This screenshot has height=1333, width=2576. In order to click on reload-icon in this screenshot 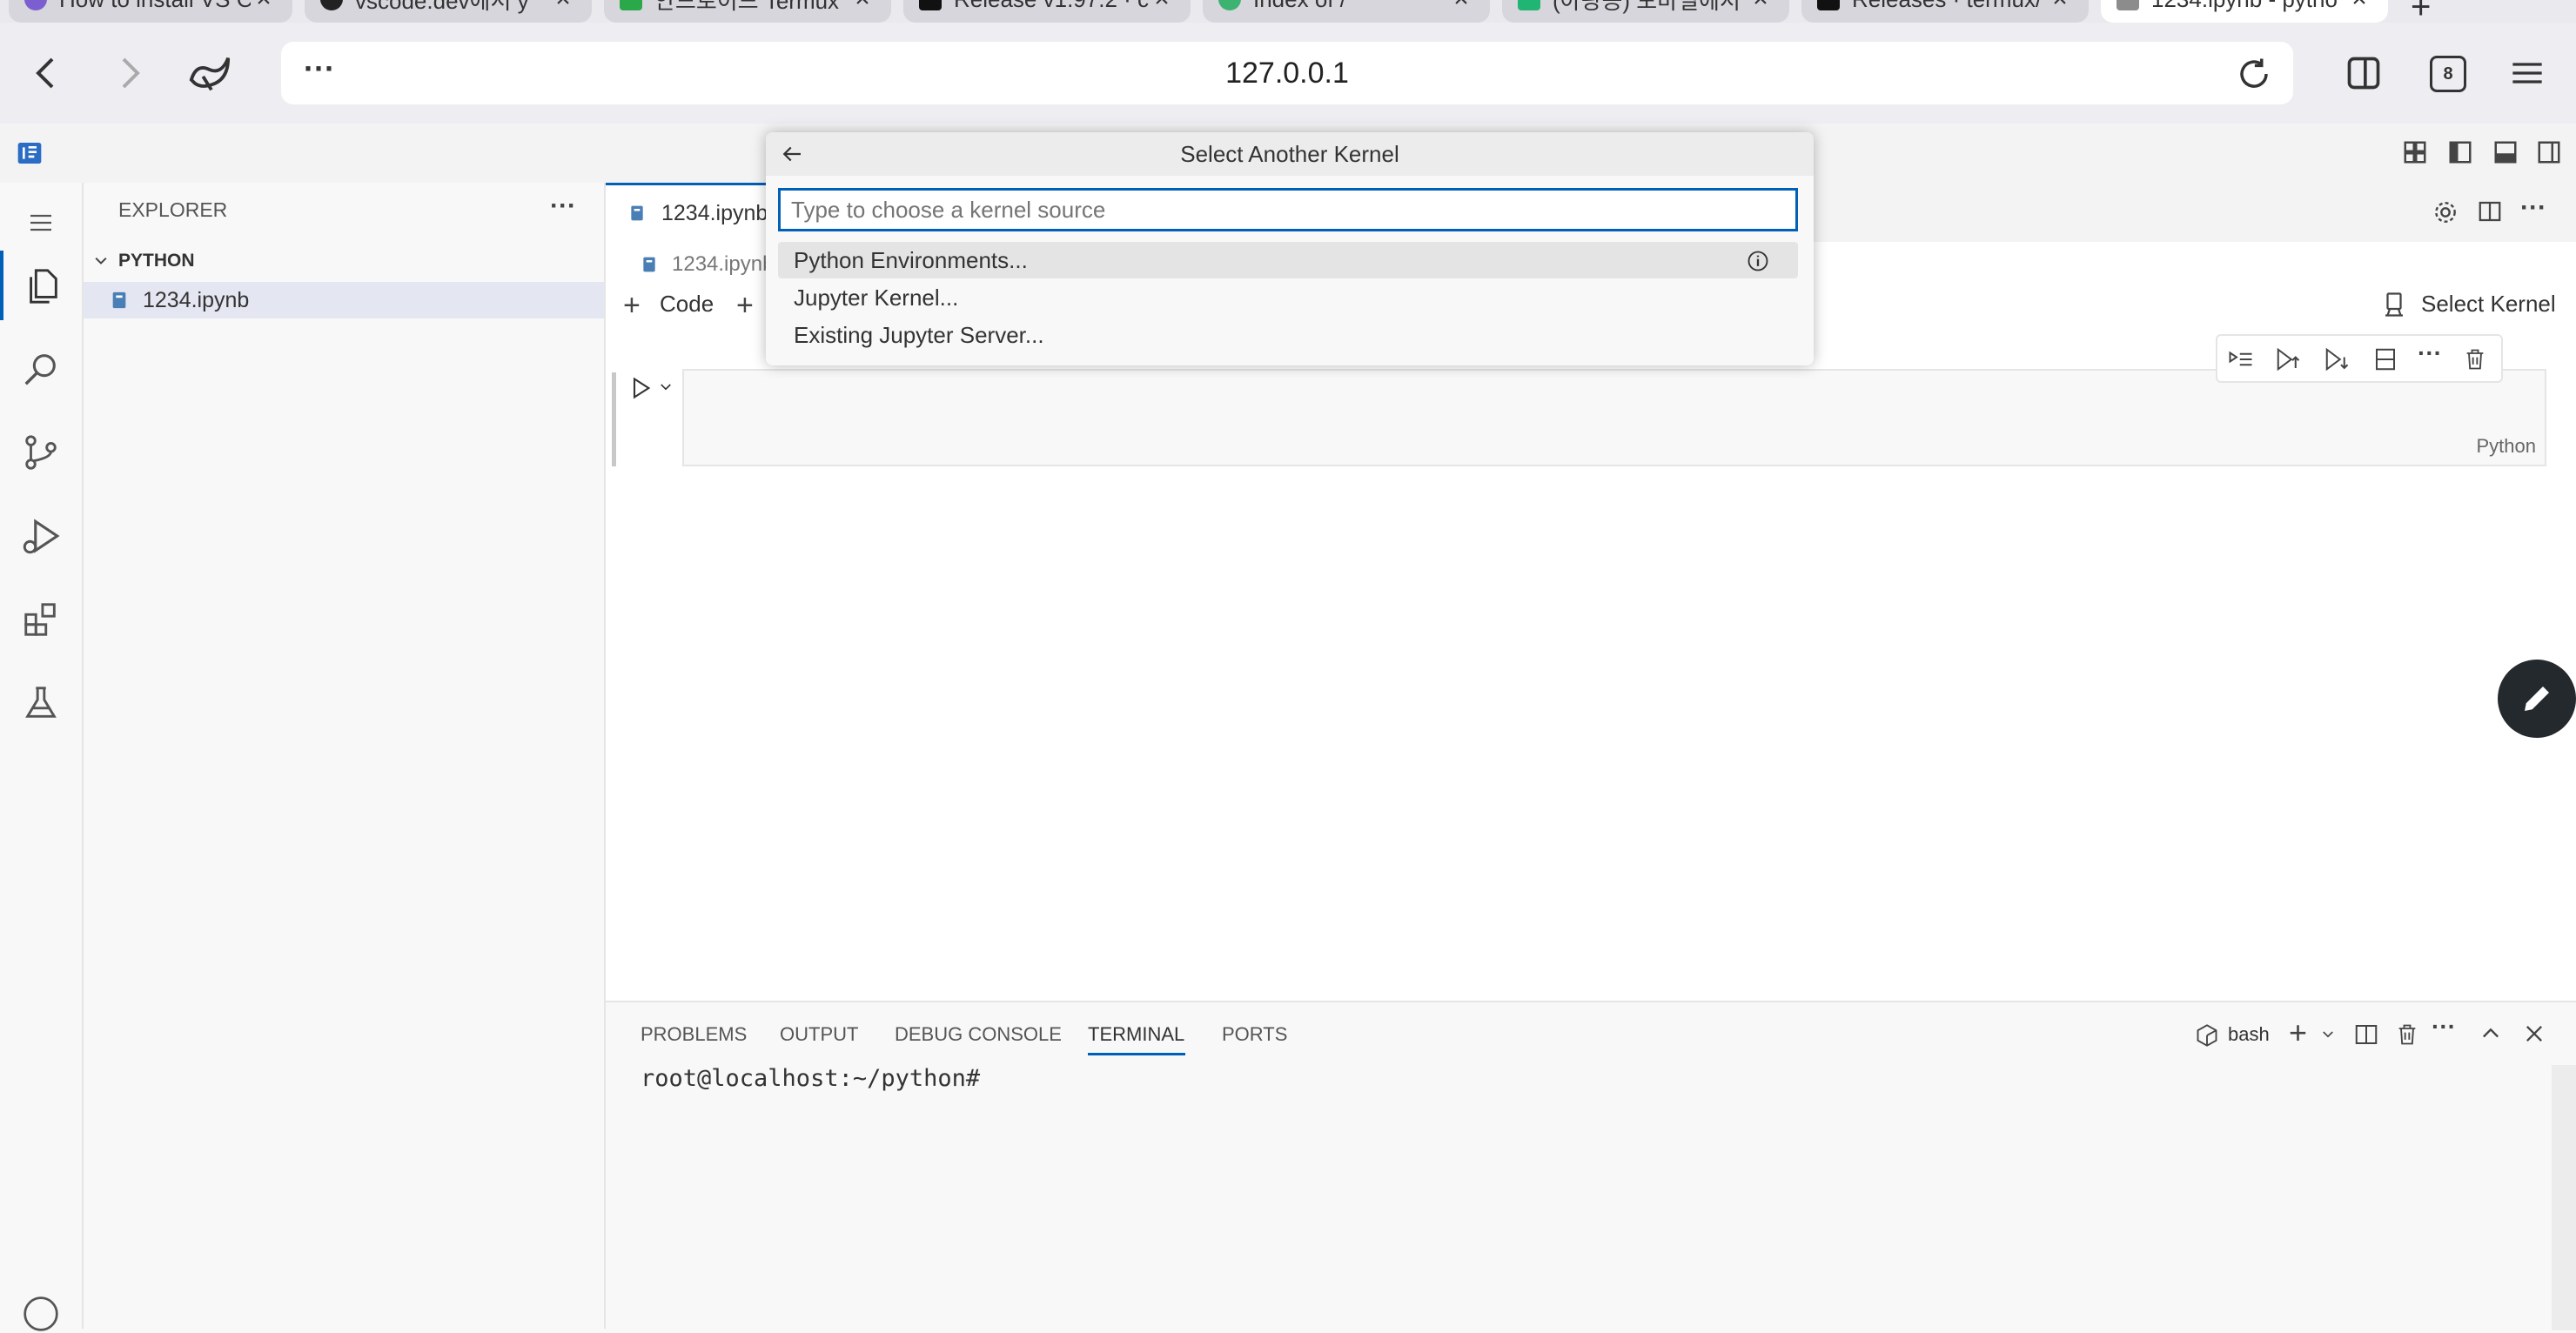, I will do `click(2254, 74)`.